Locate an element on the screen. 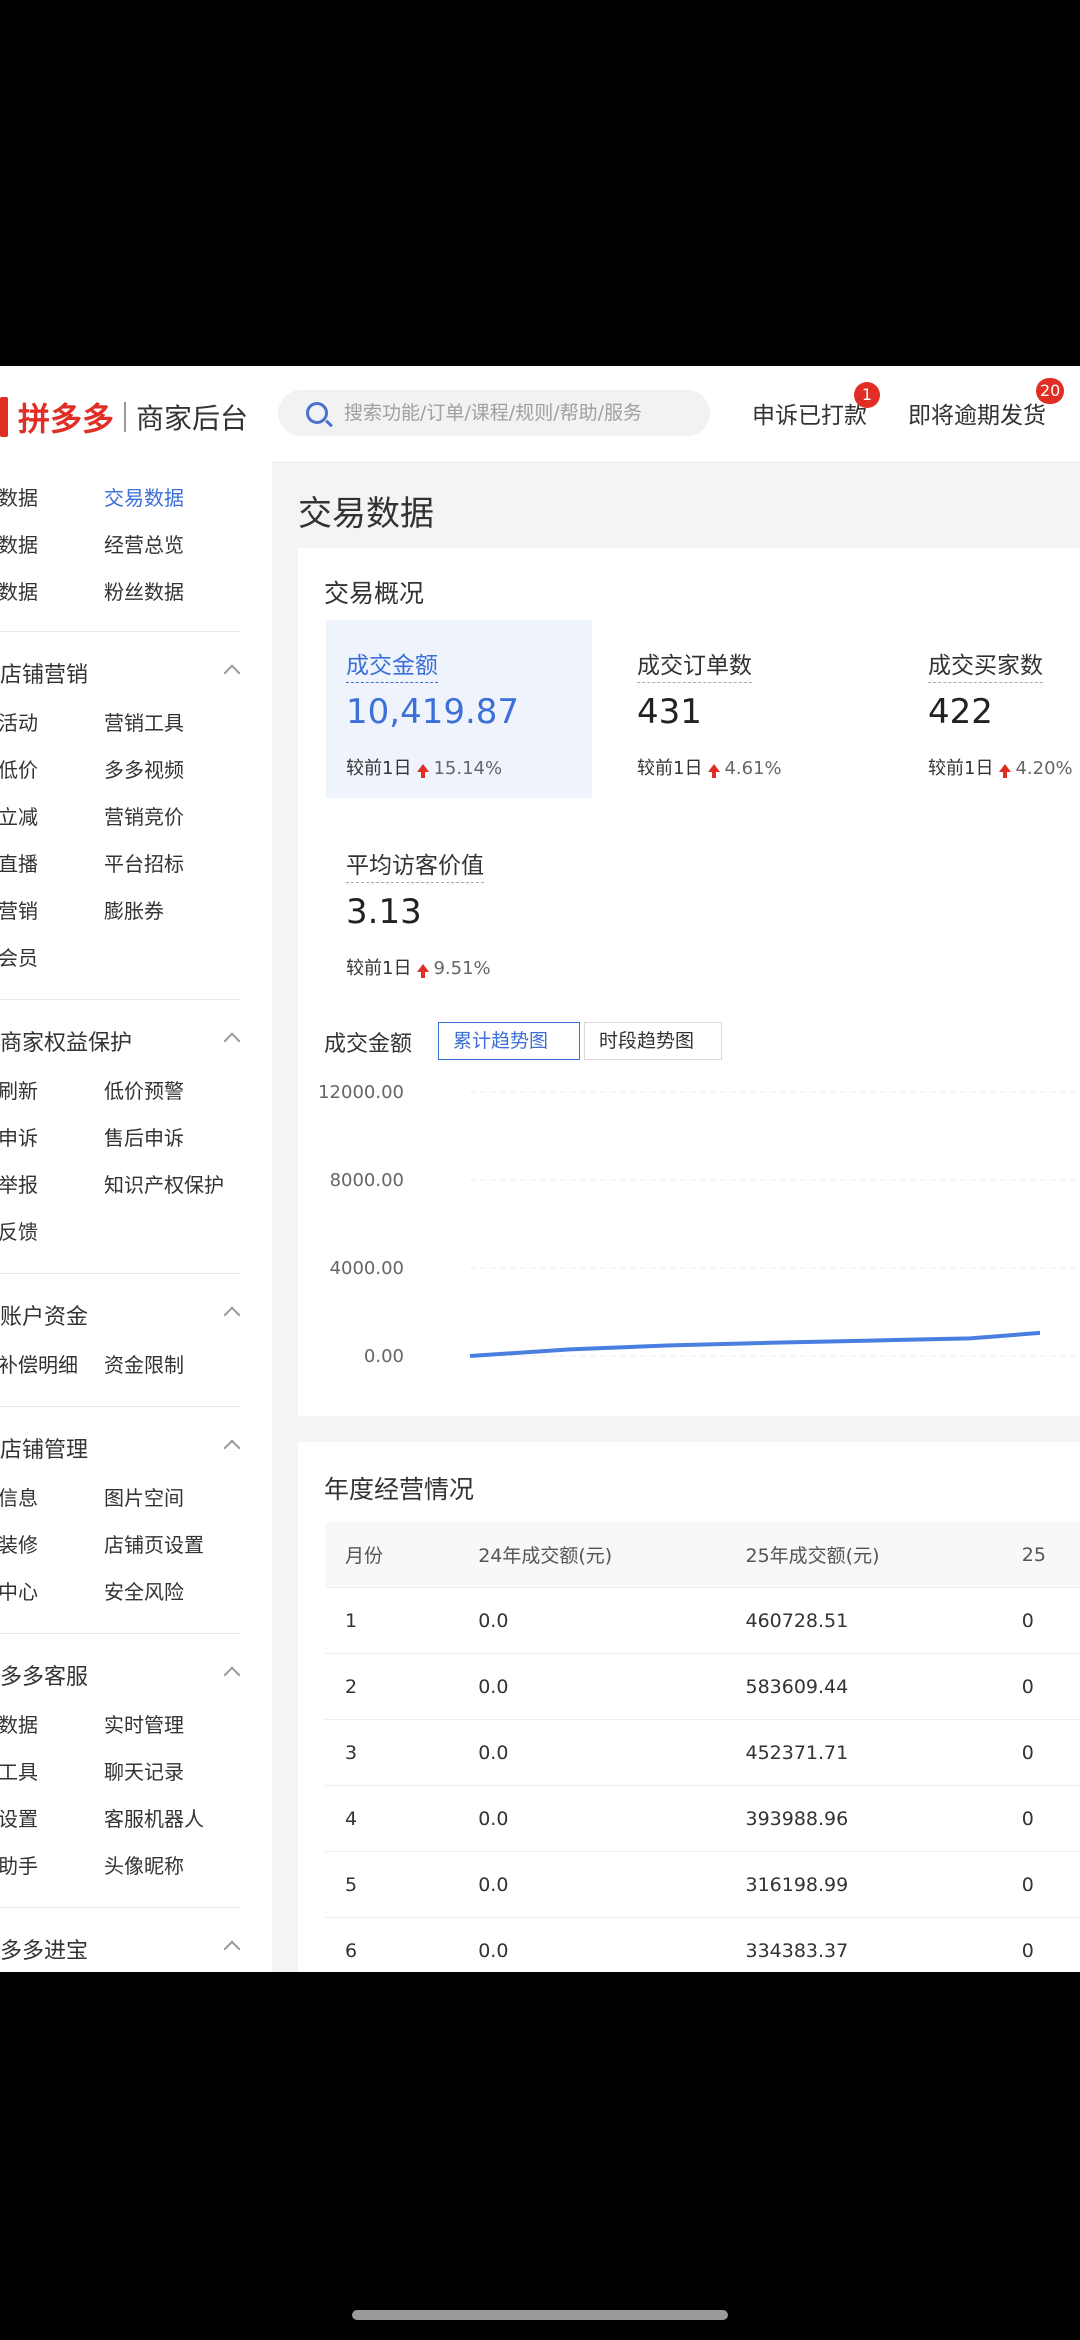  search-input is located at coordinates (524, 413).